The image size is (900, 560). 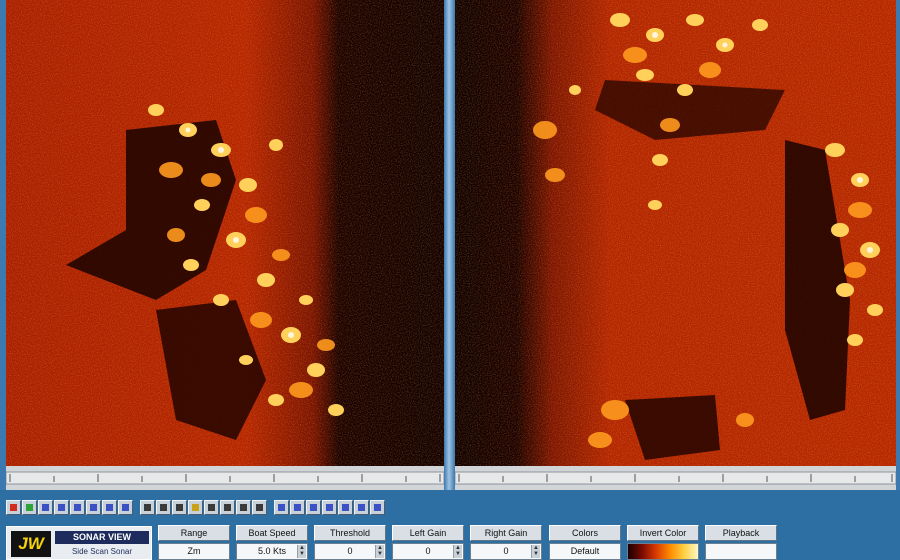 What do you see at coordinates (457, 551) in the screenshot?
I see `left-gain-spinner: ▲ ▼` at bounding box center [457, 551].